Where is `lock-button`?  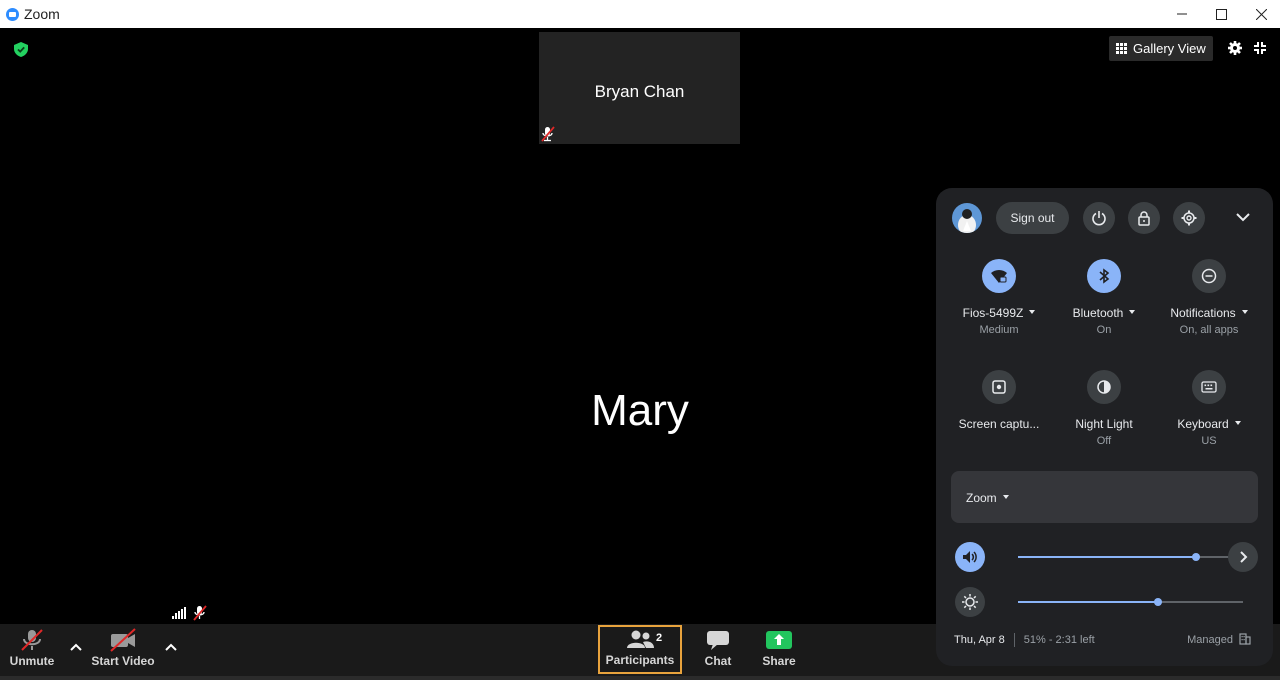 lock-button is located at coordinates (1144, 218).